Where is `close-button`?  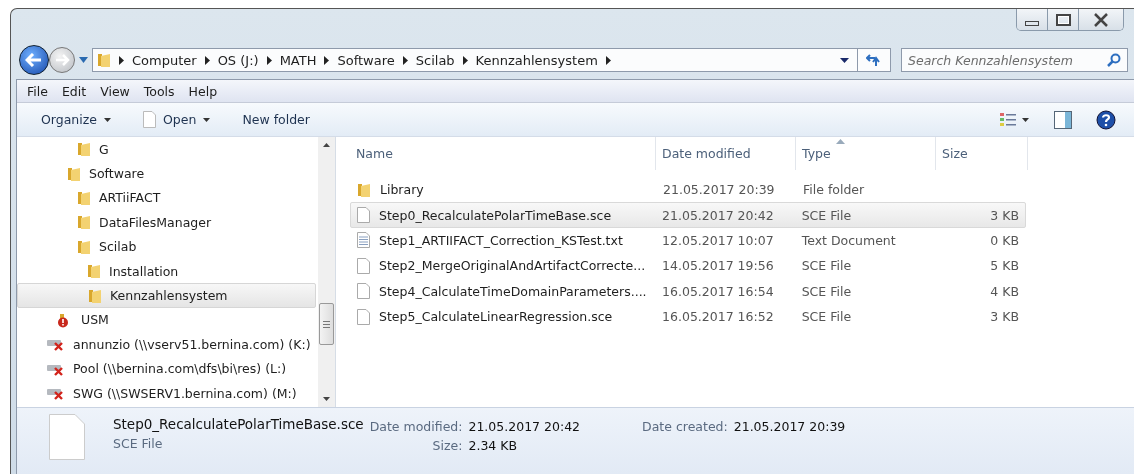 close-button is located at coordinates (1101, 19).